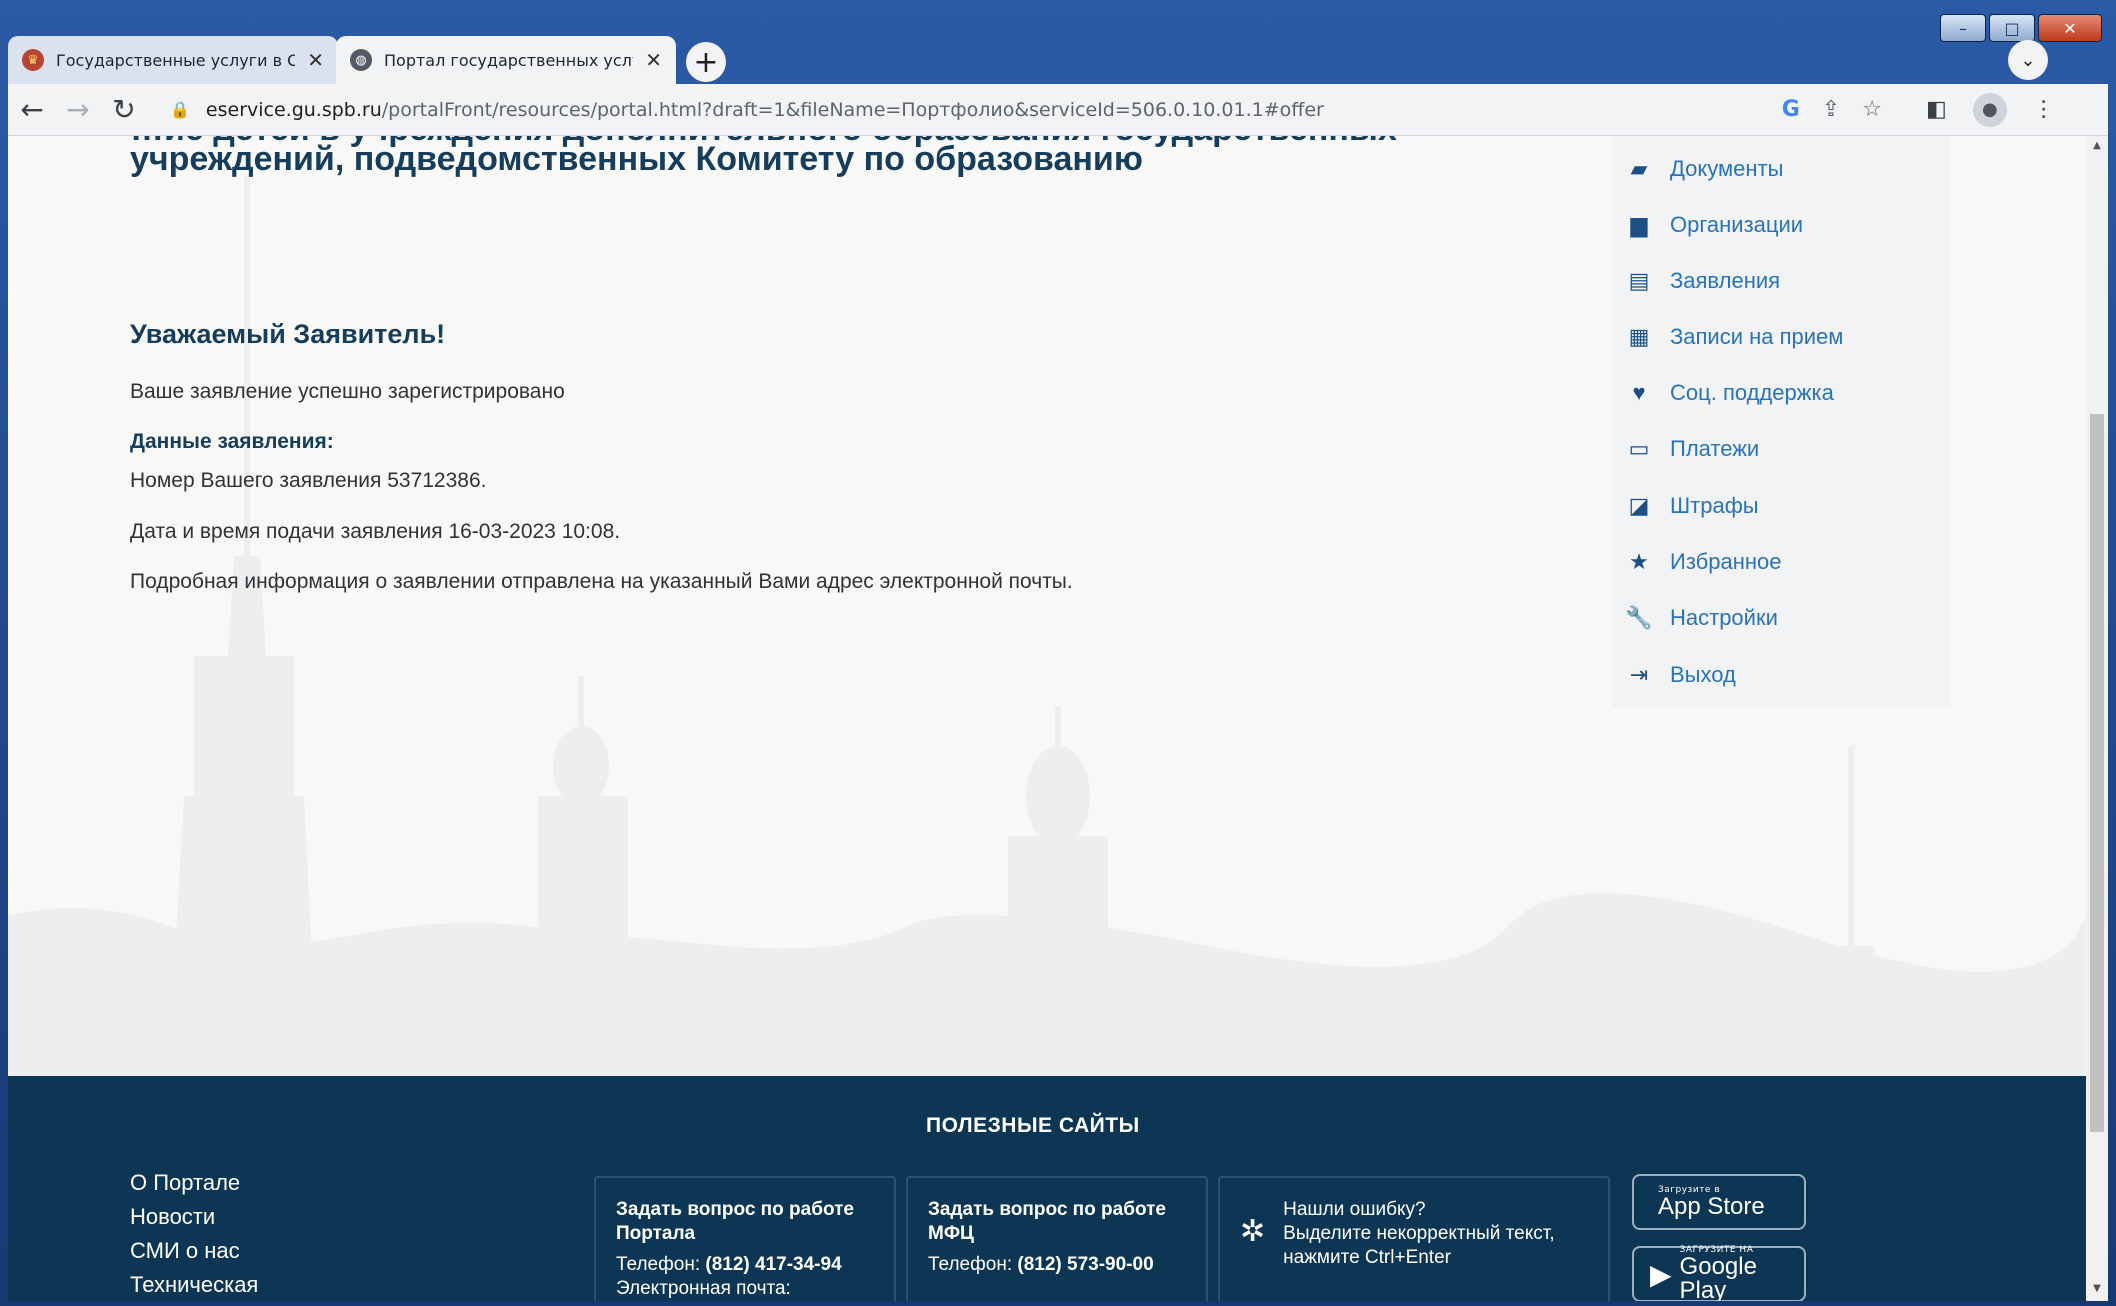  What do you see at coordinates (1711, 1206) in the screenshot?
I see `app-store-label: App Store` at bounding box center [1711, 1206].